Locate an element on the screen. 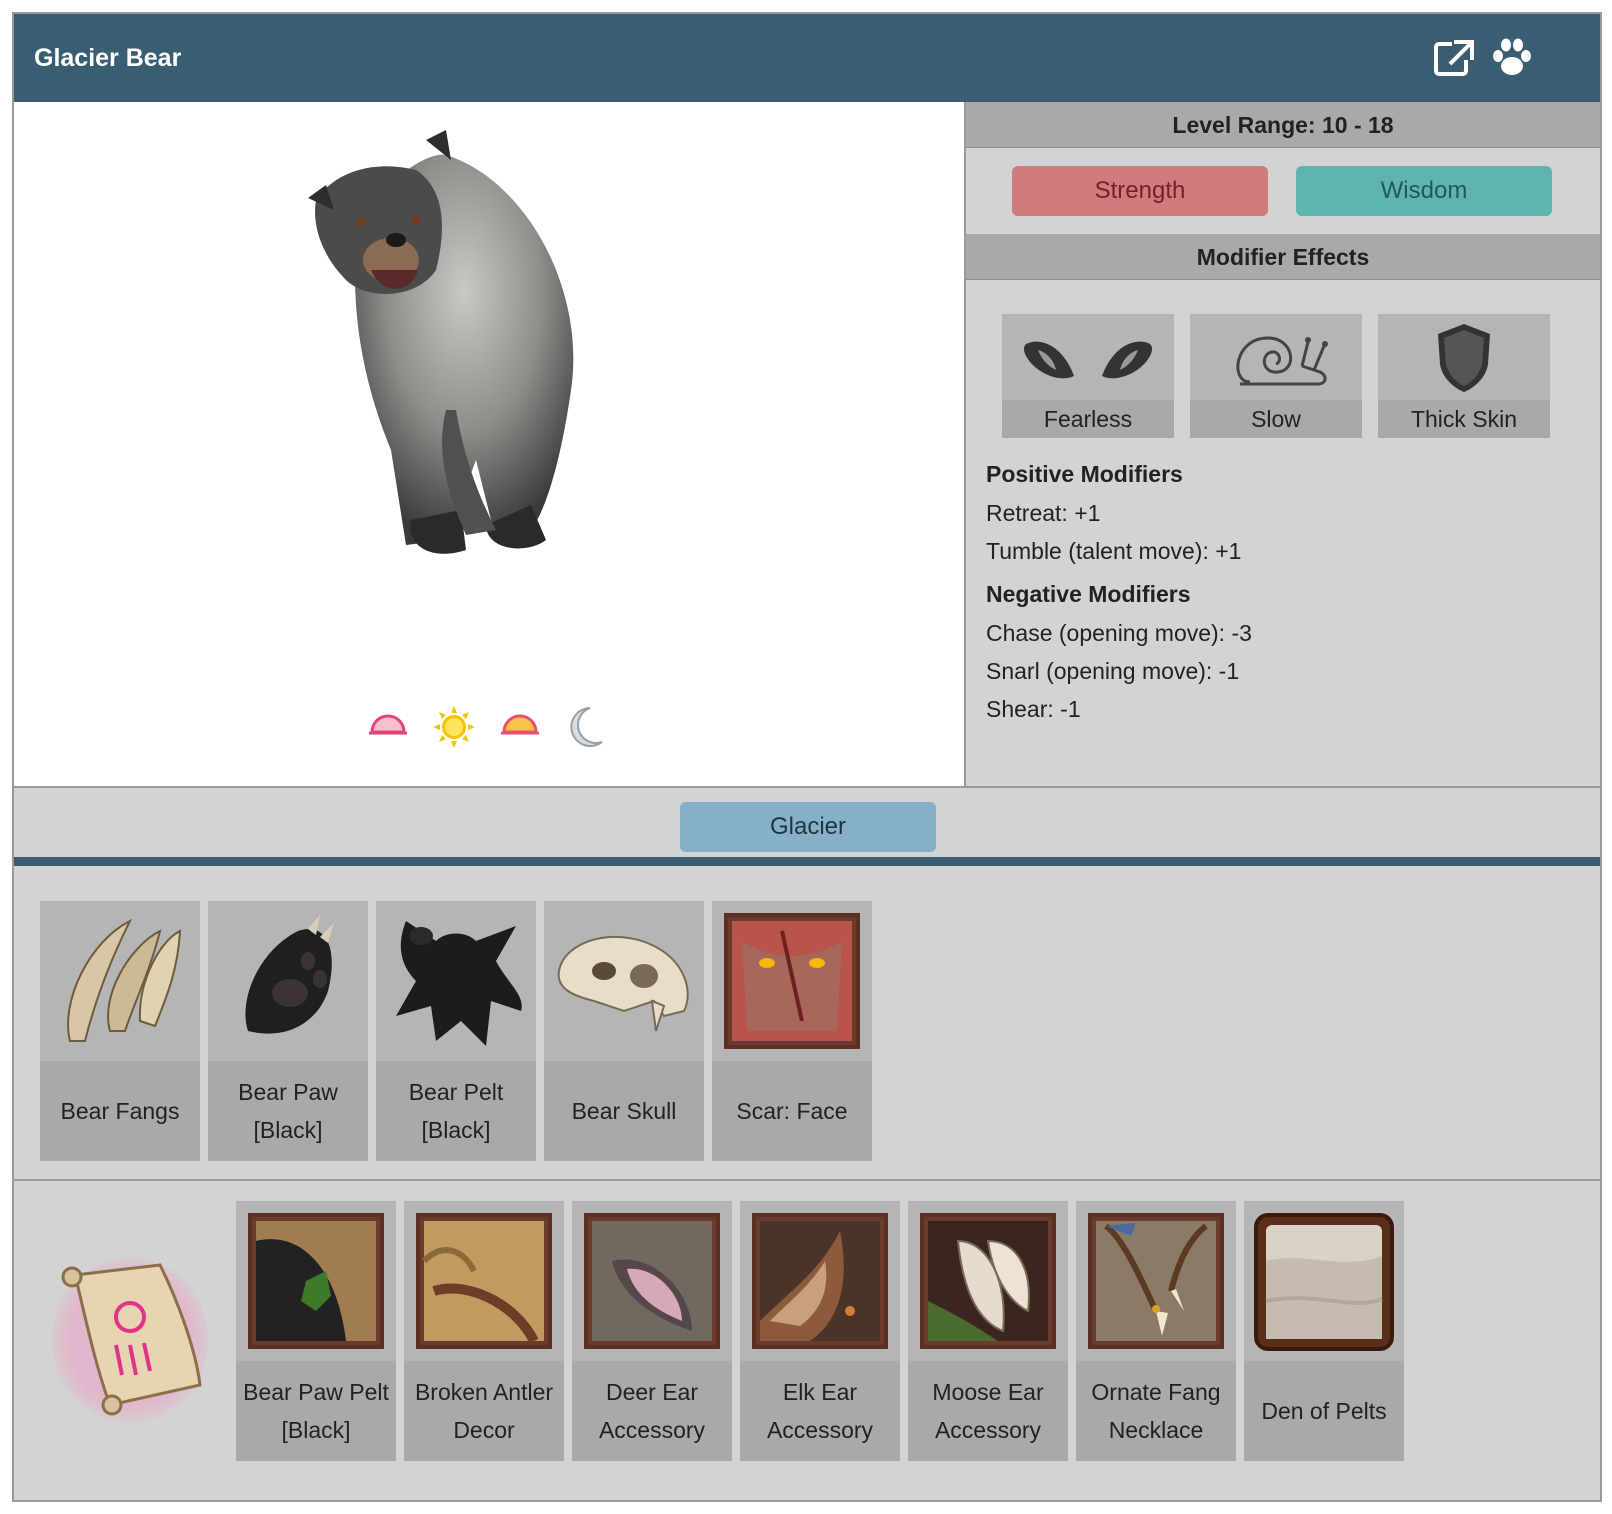 The width and height of the screenshot is (1612, 1514). item-label: Bear Paw Pelt [Black] is located at coordinates (316, 1411).